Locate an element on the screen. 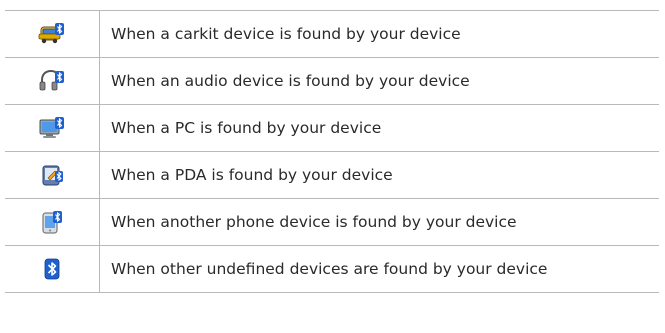 This screenshot has height=333, width=665. table-row: When a PDA is found by your device is located at coordinates (332, 175).